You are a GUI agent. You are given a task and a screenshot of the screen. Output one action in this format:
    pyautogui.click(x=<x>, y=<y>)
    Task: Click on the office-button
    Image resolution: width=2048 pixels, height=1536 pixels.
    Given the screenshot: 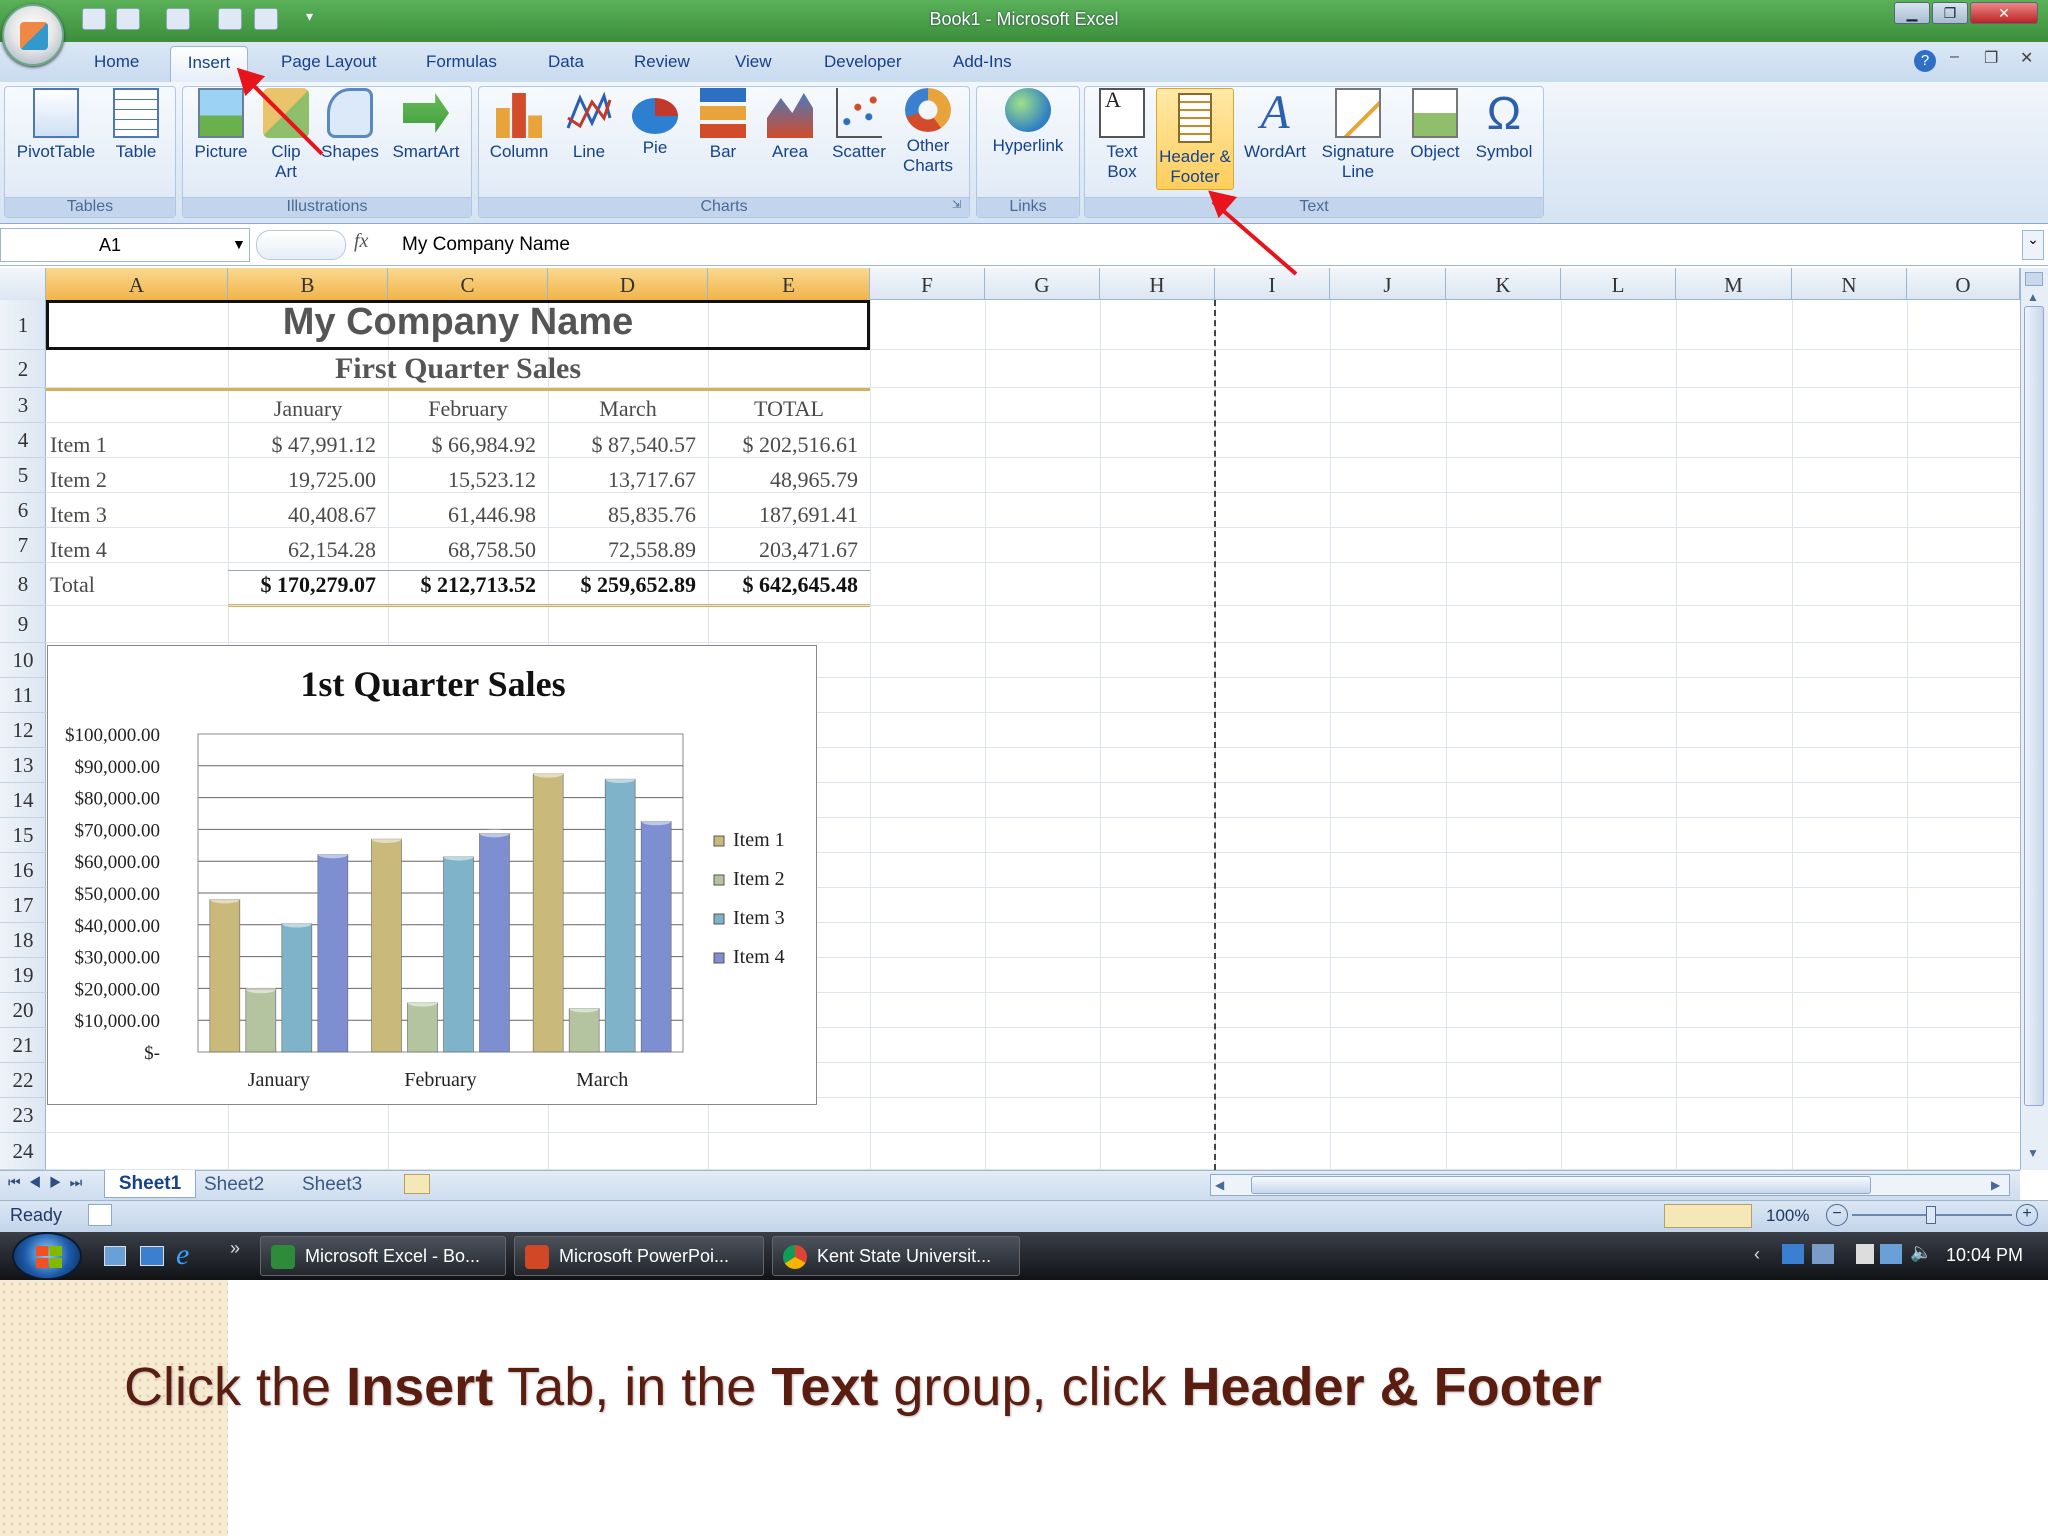 What is the action you would take?
    pyautogui.click(x=33, y=35)
    